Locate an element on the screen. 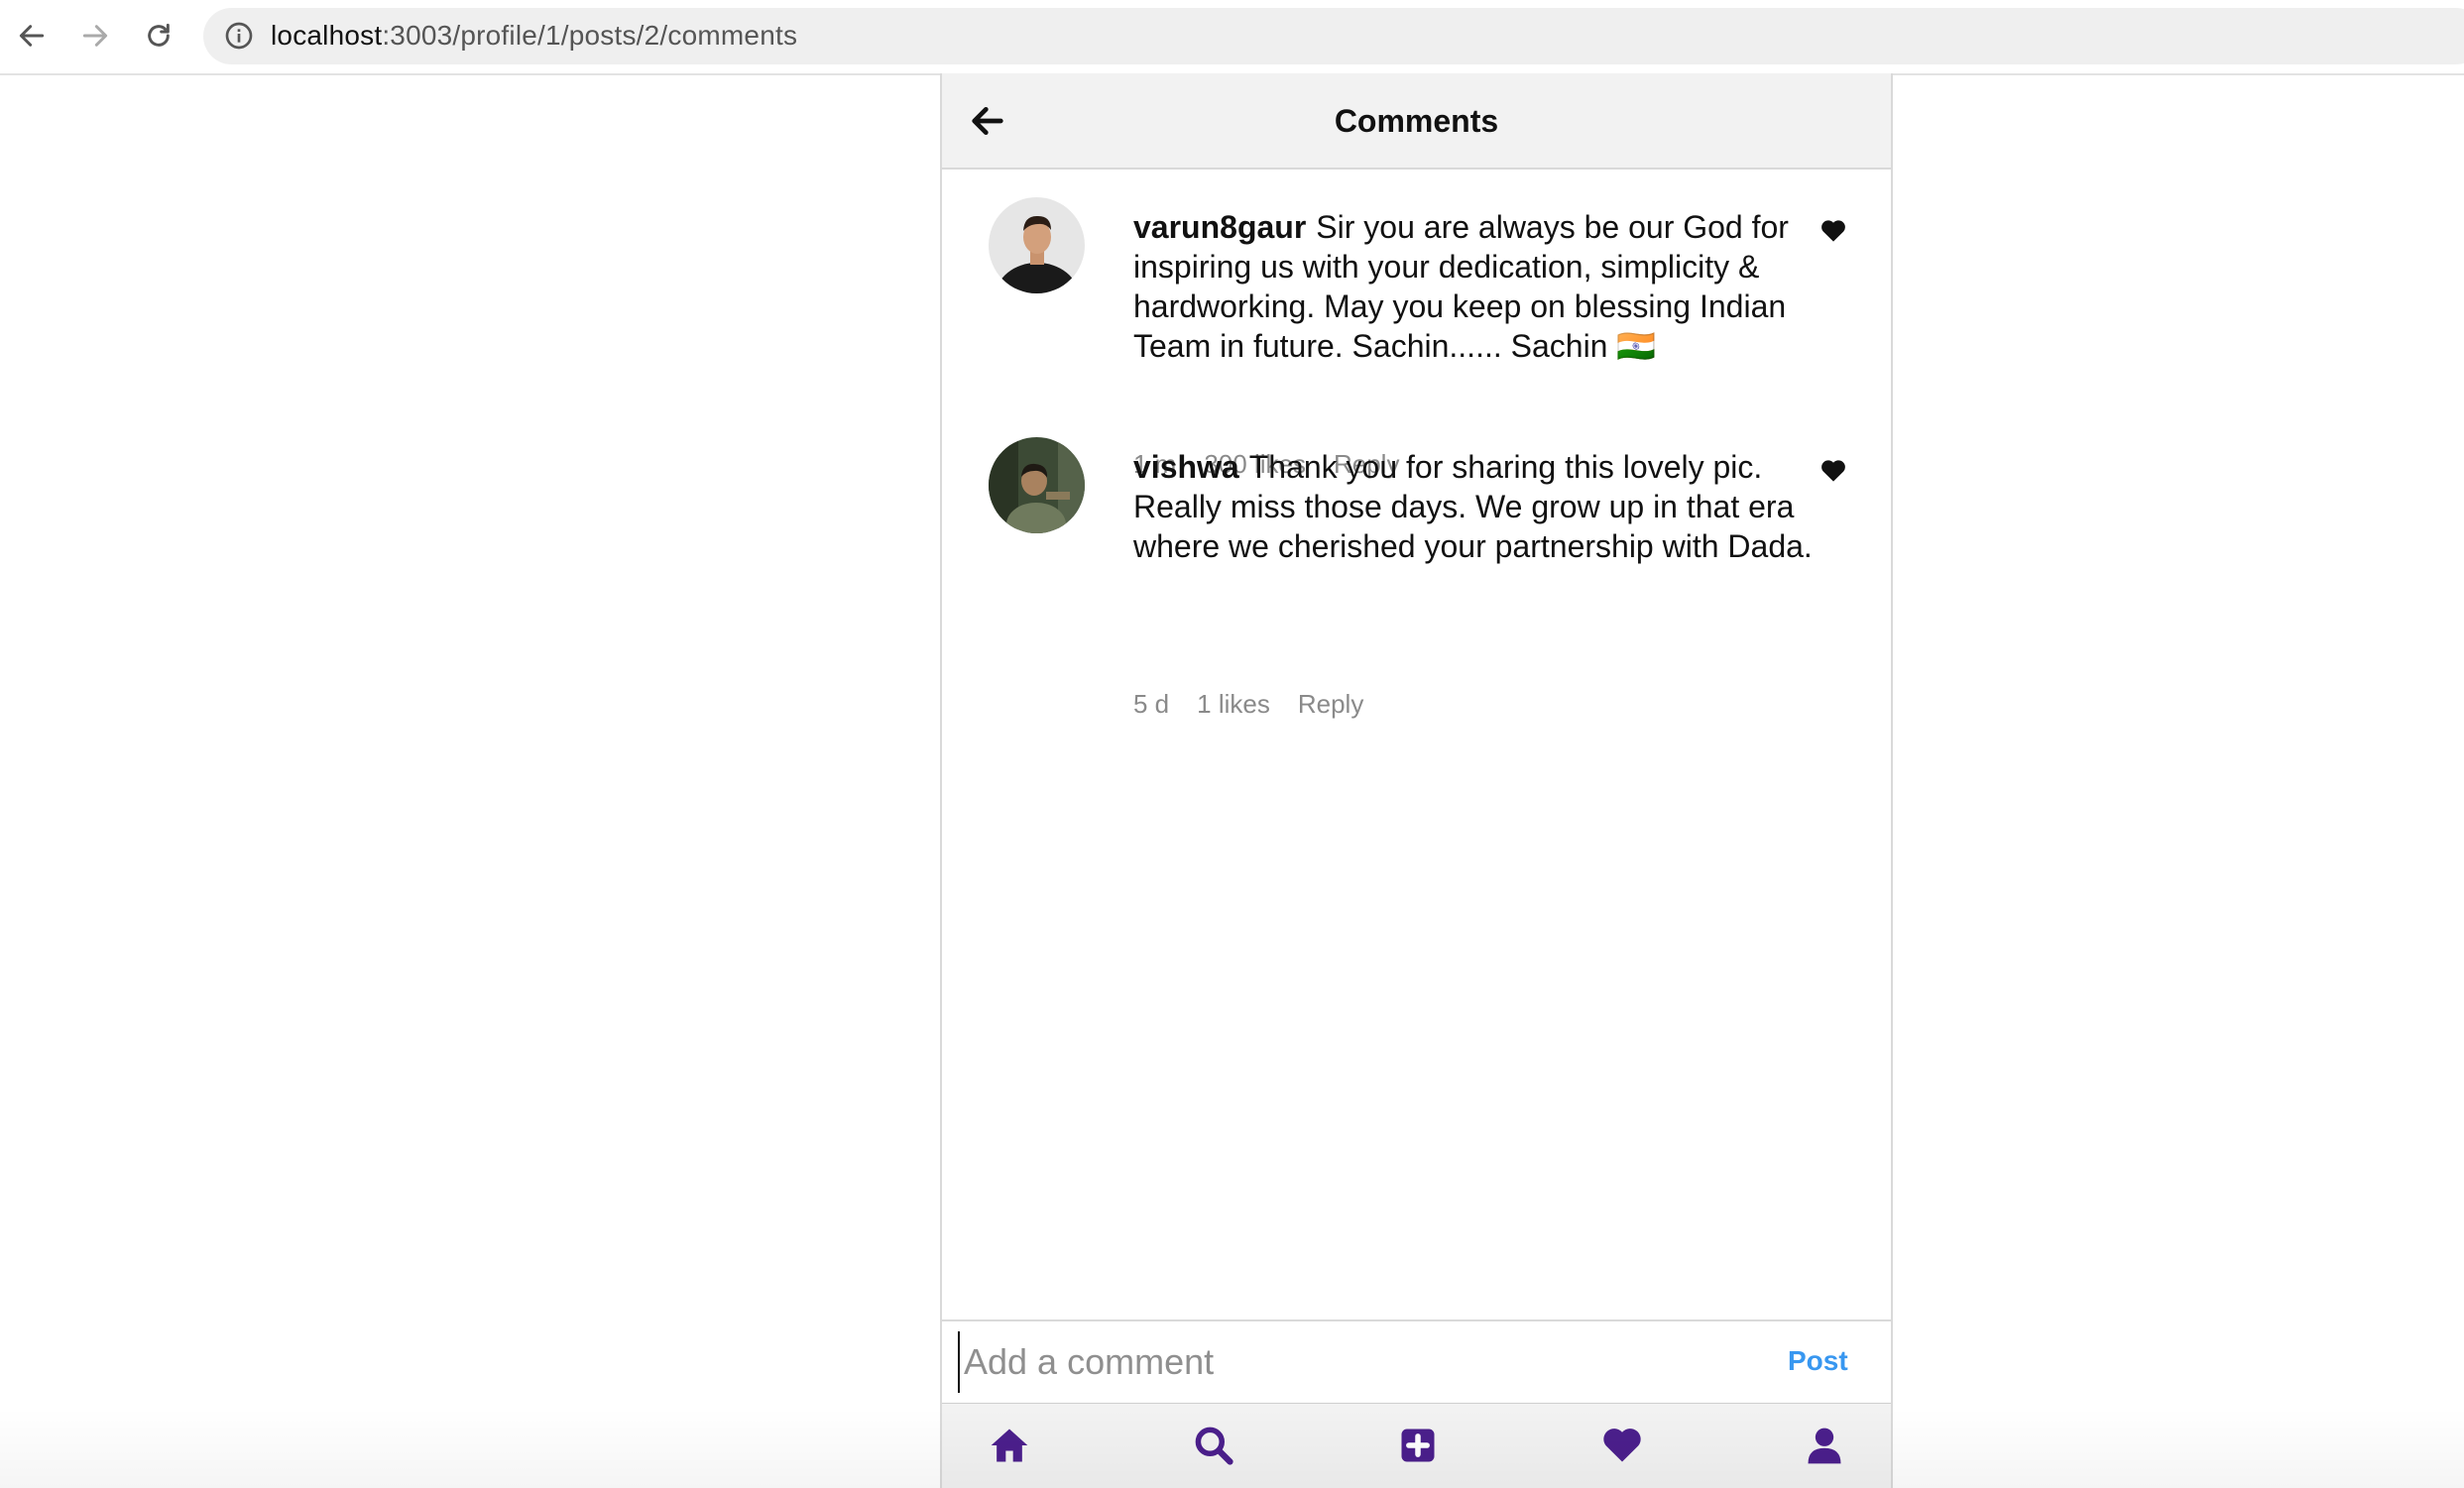 This screenshot has height=1488, width=2464. comment-composer: Post is located at coordinates (1416, 1362).